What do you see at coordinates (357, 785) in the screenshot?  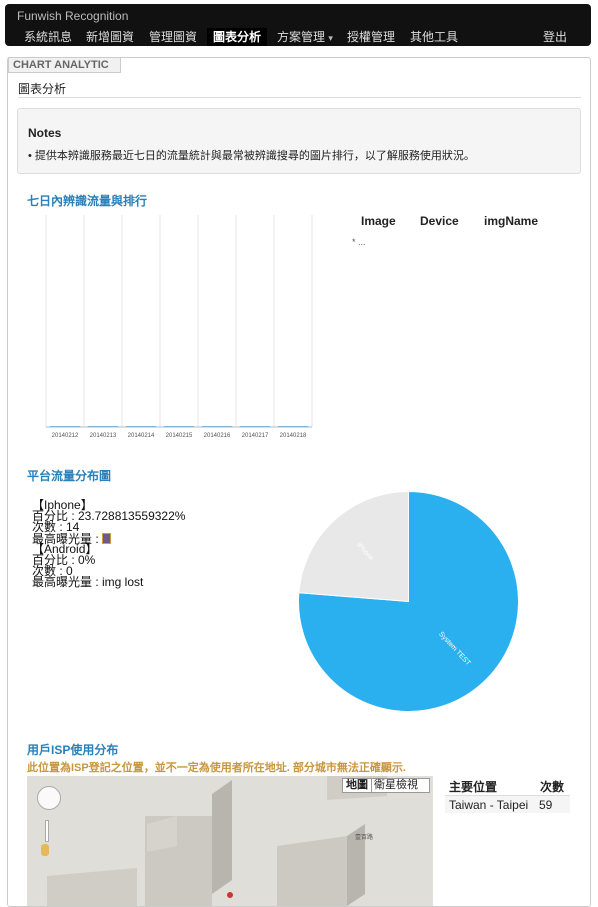 I see `map-type-roadmap: 地圖` at bounding box center [357, 785].